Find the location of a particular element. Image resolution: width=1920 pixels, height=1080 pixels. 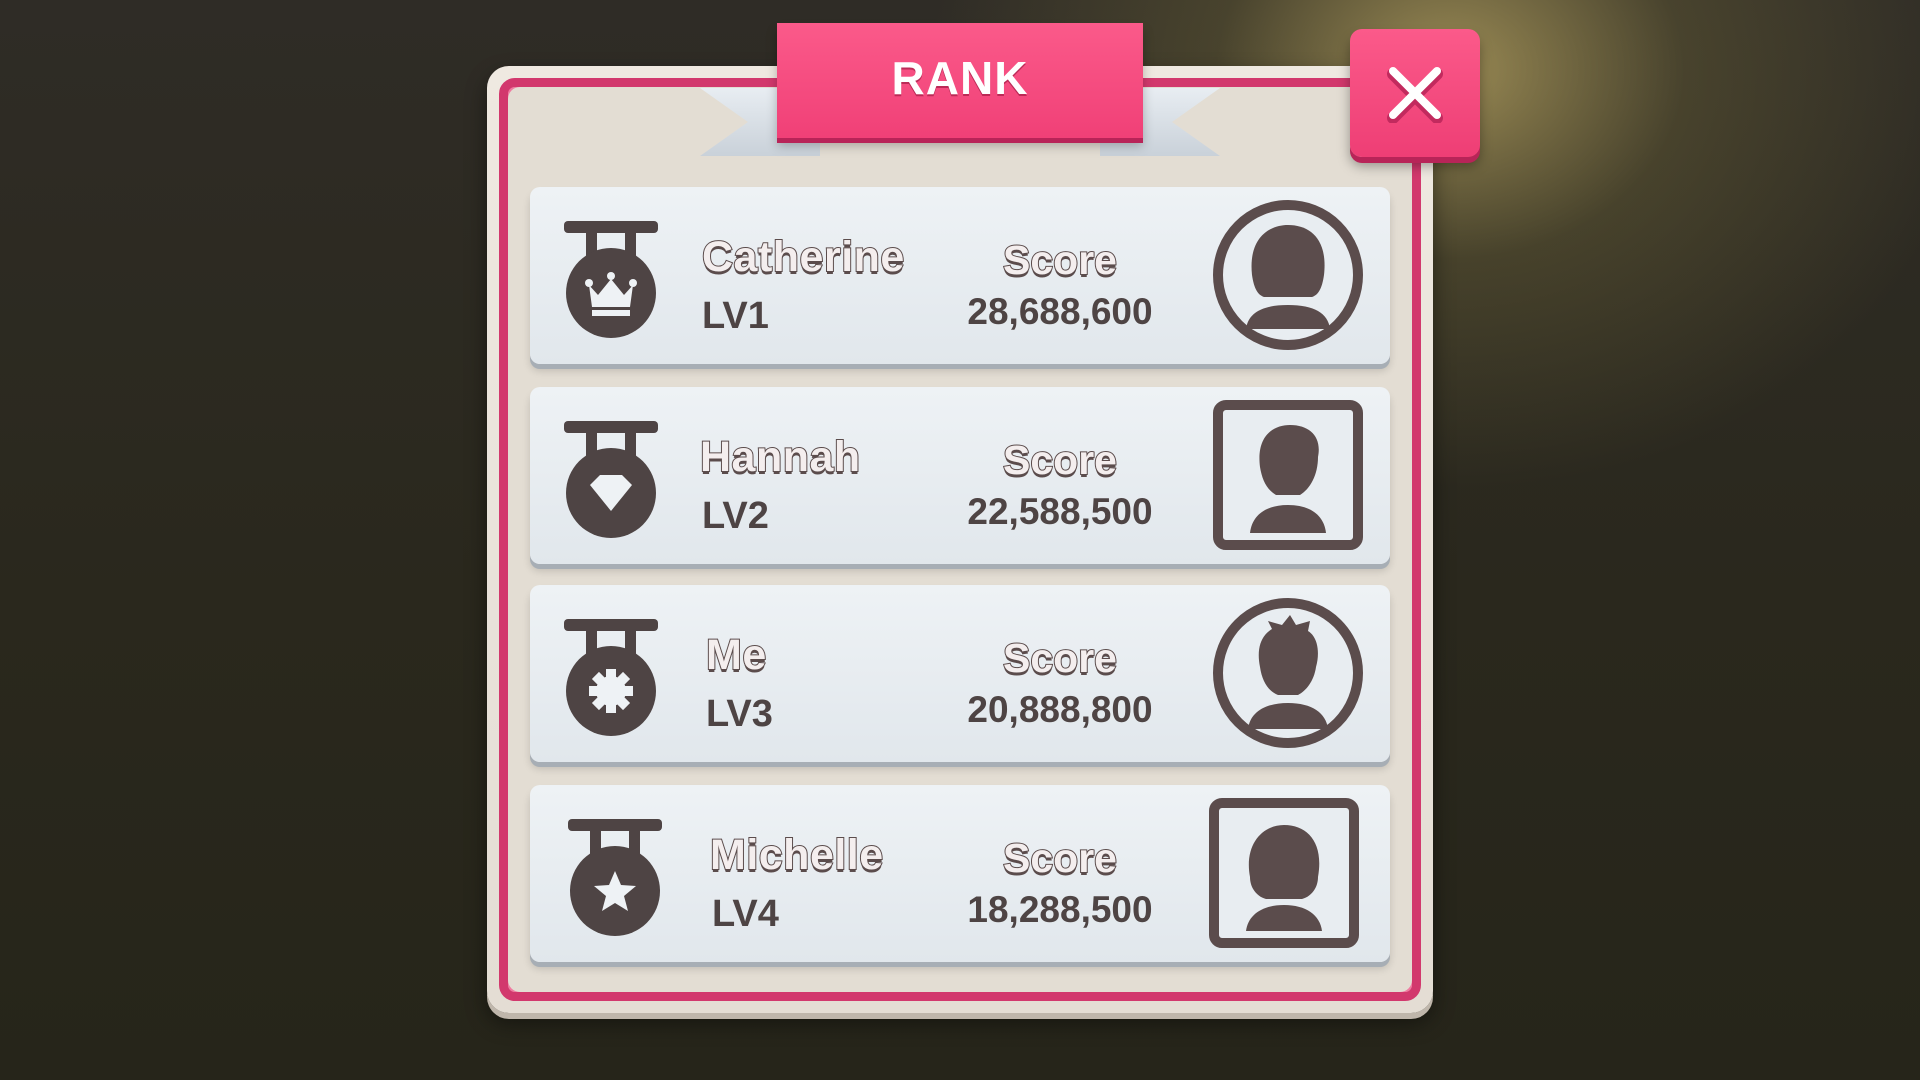

gear-medal-icon is located at coordinates (611, 677).